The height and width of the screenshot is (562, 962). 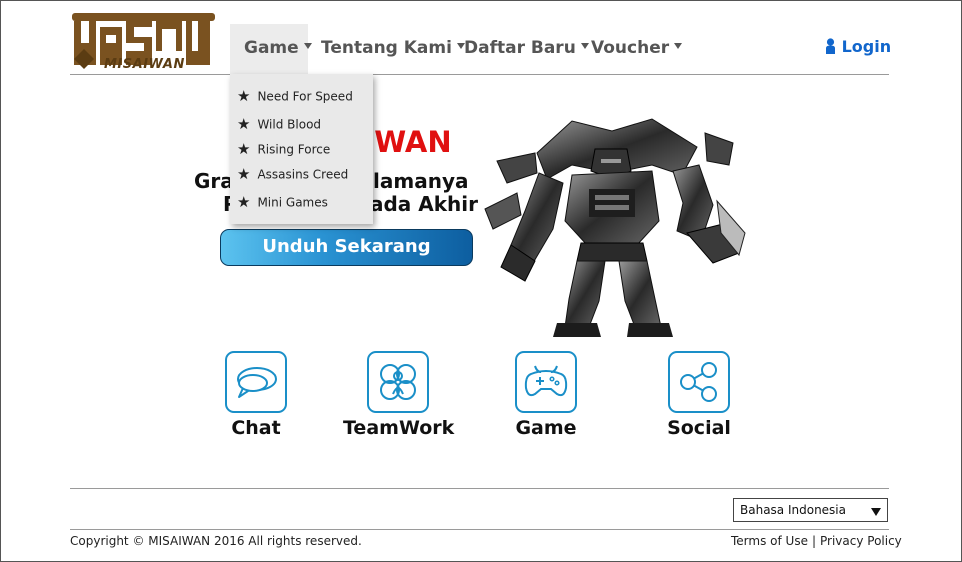 I want to click on login-link: Login, so click(x=858, y=46).